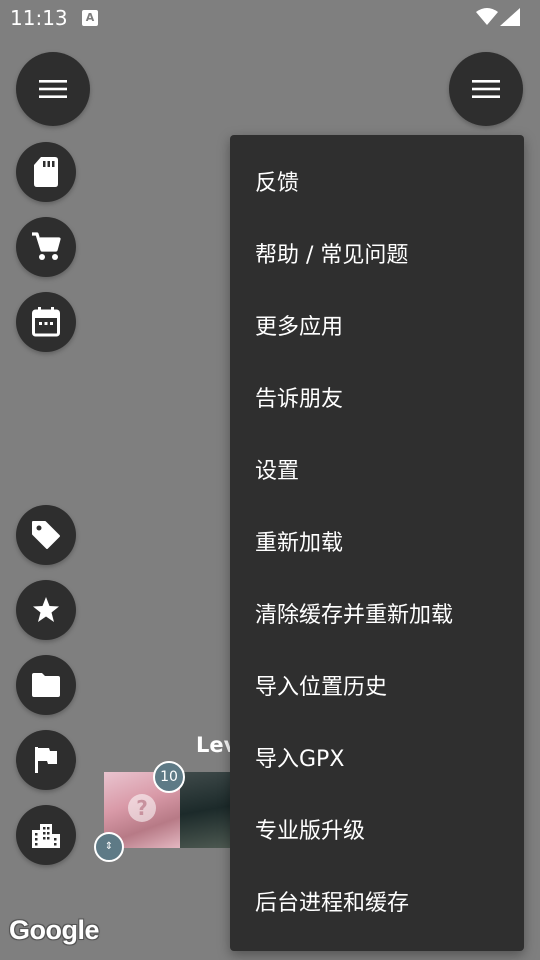  Describe the element at coordinates (377, 901) in the screenshot. I see `menu-item-background-process-cache: 后台进程和缓存` at that location.